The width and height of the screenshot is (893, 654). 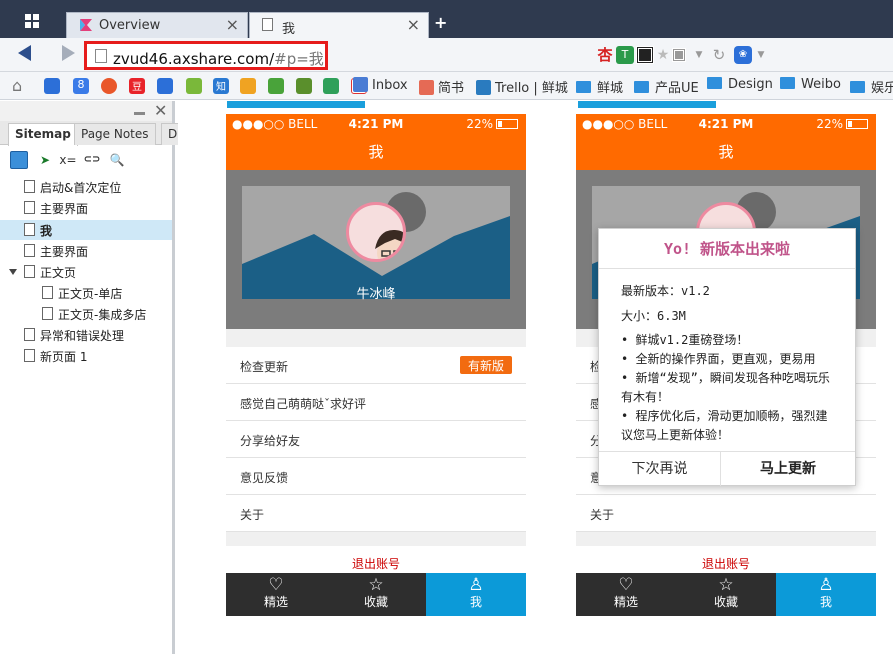 What do you see at coordinates (194, 86) in the screenshot?
I see `android-icon` at bounding box center [194, 86].